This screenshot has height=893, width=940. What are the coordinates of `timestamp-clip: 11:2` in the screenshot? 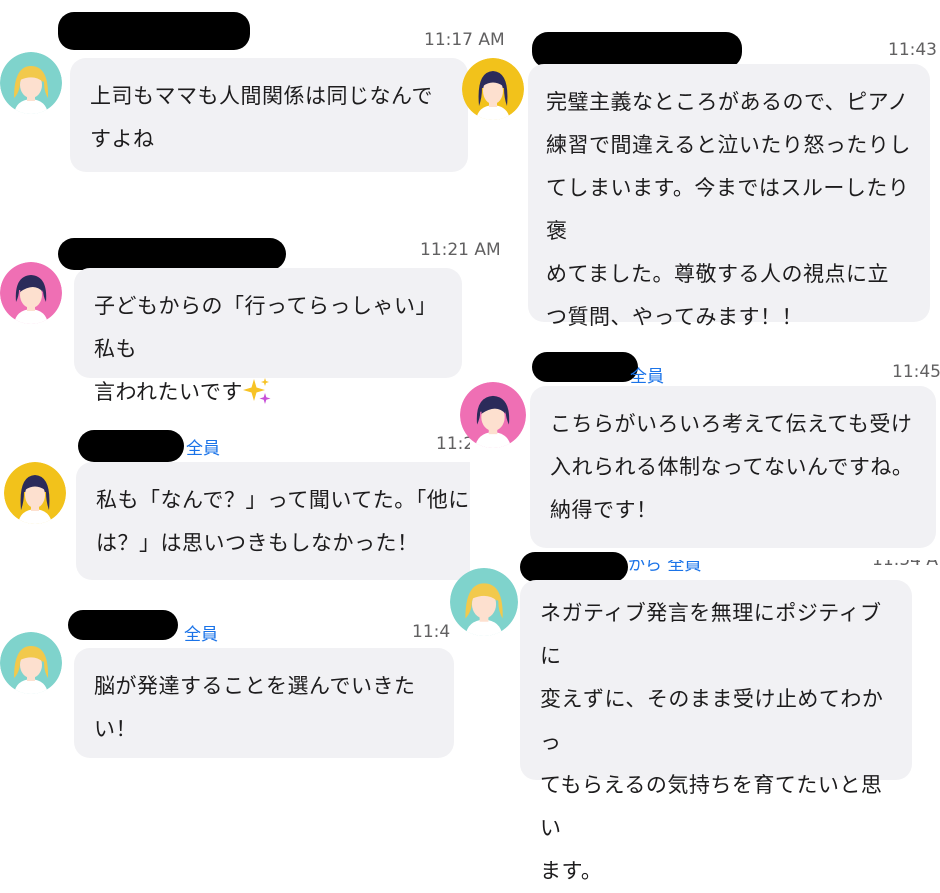 It's located at (450, 446).